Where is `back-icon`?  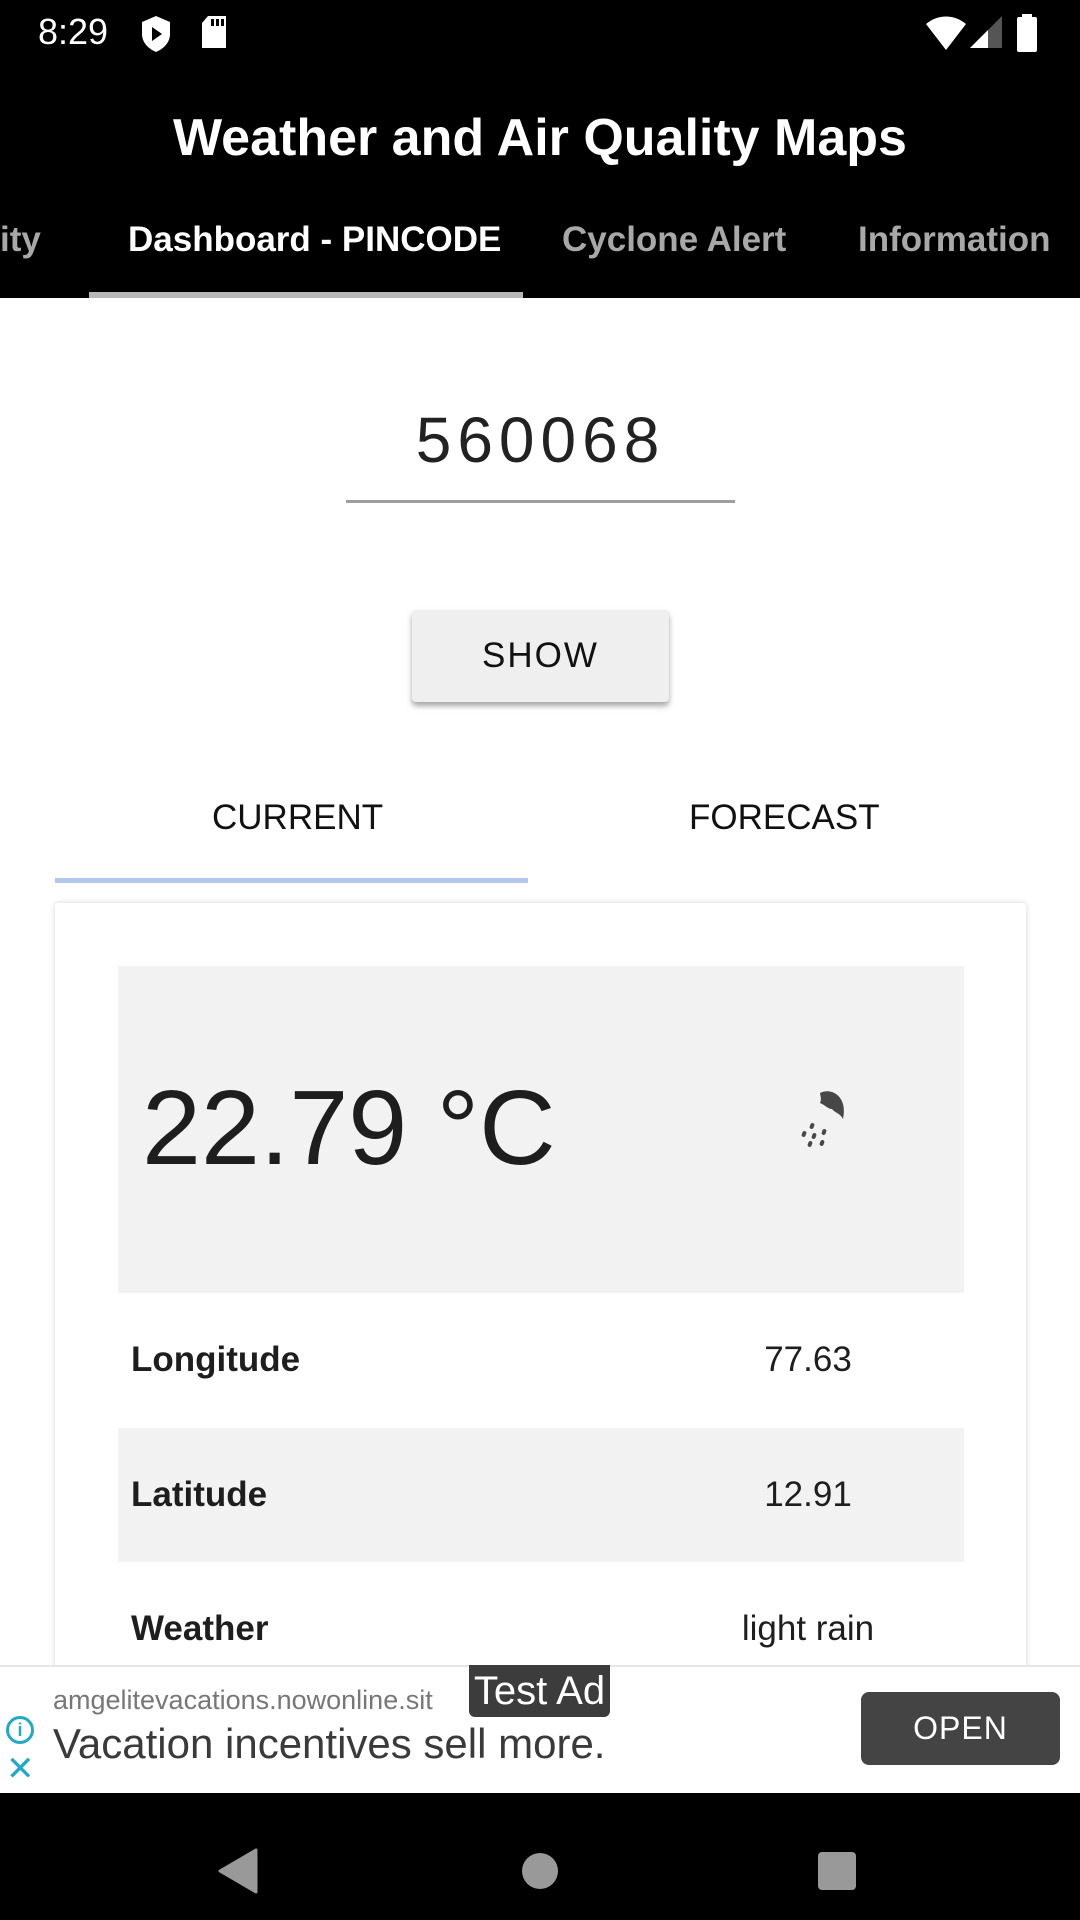
back-icon is located at coordinates (238, 1871).